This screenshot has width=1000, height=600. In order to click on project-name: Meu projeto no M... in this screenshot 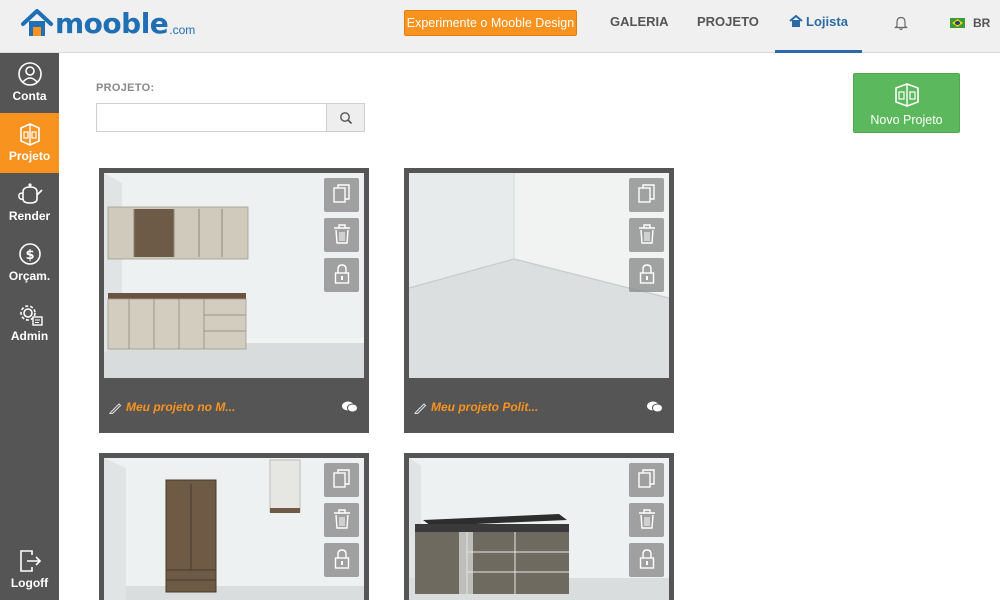, I will do `click(180, 407)`.